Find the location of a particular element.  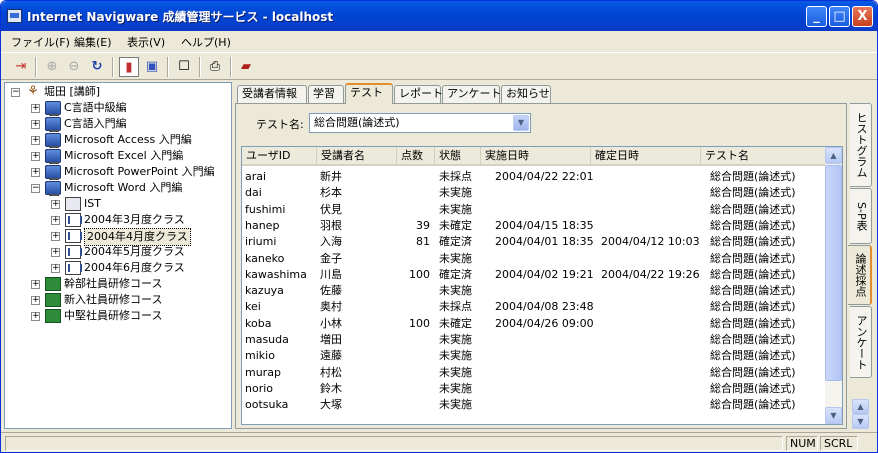

tree-node-label: Microsoft Word 入門編 is located at coordinates (123, 187).